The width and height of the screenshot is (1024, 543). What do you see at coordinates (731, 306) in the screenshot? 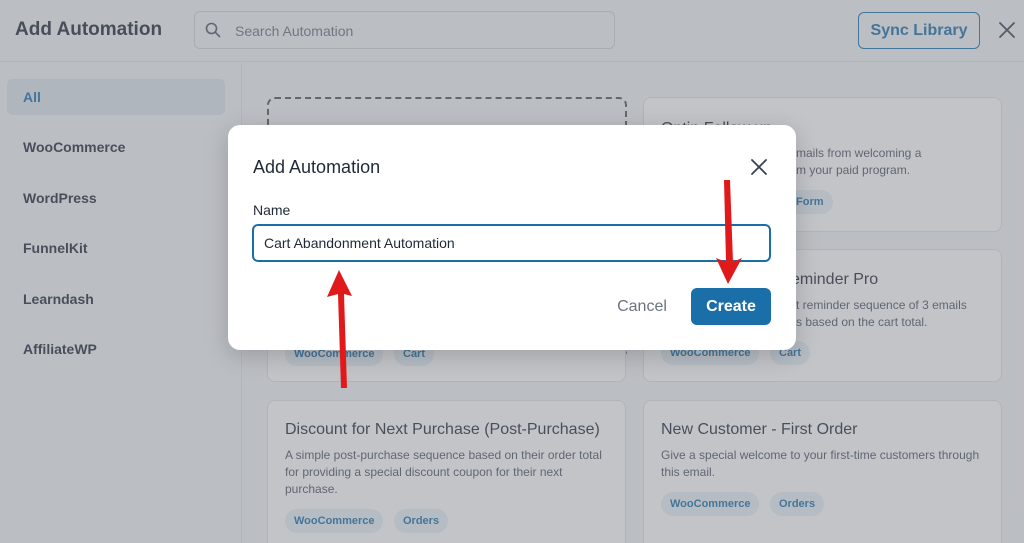
I see `create-button: Create` at bounding box center [731, 306].